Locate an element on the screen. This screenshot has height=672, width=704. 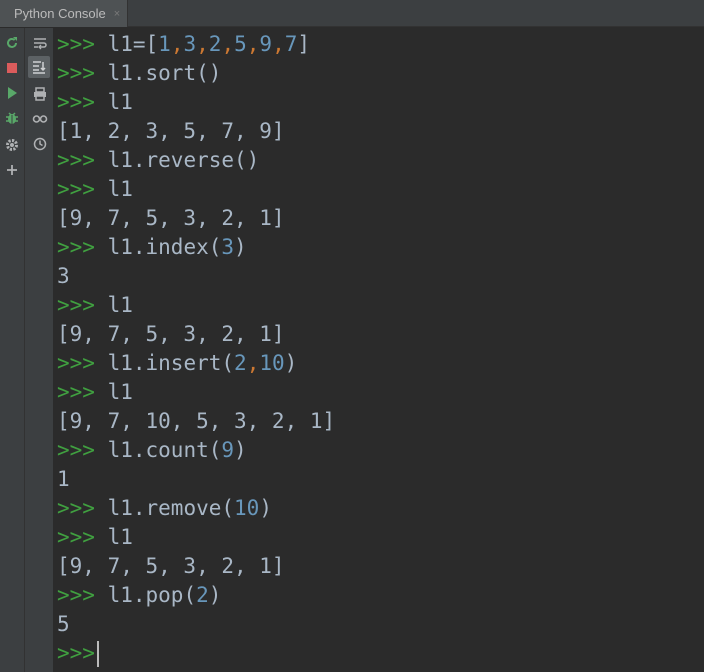
code-token: l1.remove( is located at coordinates (171, 508).